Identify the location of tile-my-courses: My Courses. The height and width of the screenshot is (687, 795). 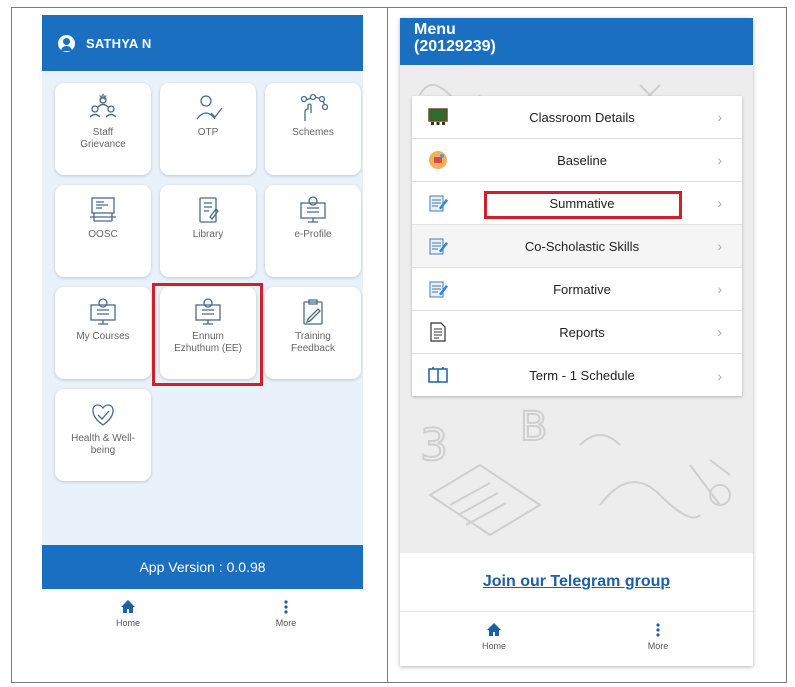
(103, 333).